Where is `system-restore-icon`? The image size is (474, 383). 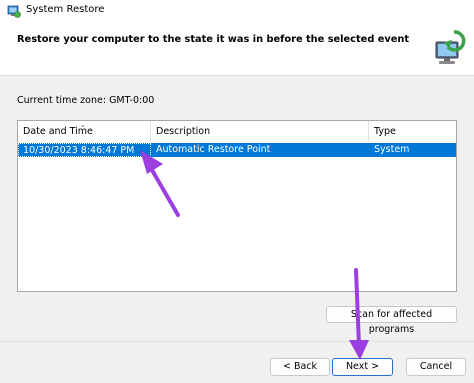
system-restore-icon is located at coordinates (14, 11).